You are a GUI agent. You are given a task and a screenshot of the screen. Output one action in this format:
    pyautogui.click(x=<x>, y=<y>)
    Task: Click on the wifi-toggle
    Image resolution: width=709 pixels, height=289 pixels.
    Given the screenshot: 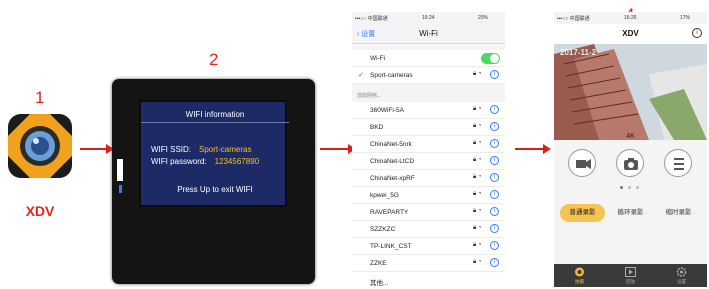 What is the action you would take?
    pyautogui.click(x=490, y=58)
    